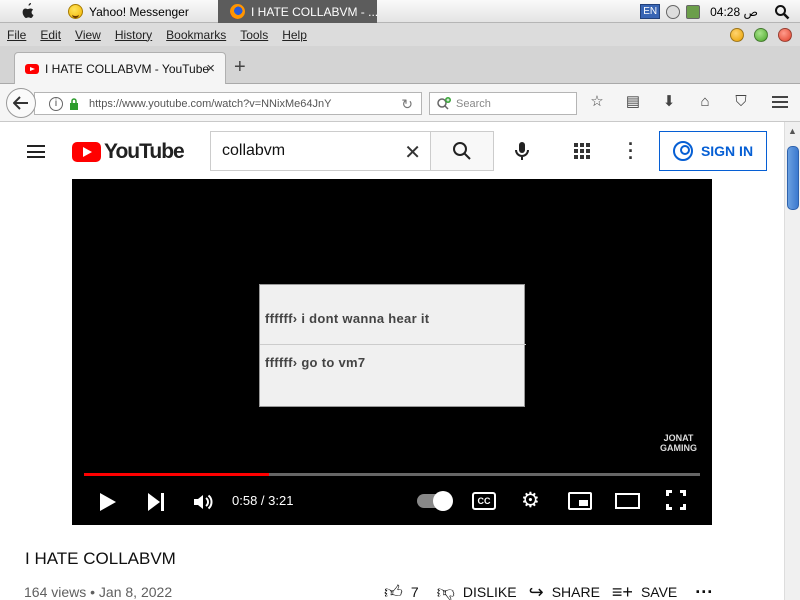 This screenshot has width=800, height=600. Describe the element at coordinates (401, 590) in the screenshot. I see `like-button: 👍︎ 7` at that location.